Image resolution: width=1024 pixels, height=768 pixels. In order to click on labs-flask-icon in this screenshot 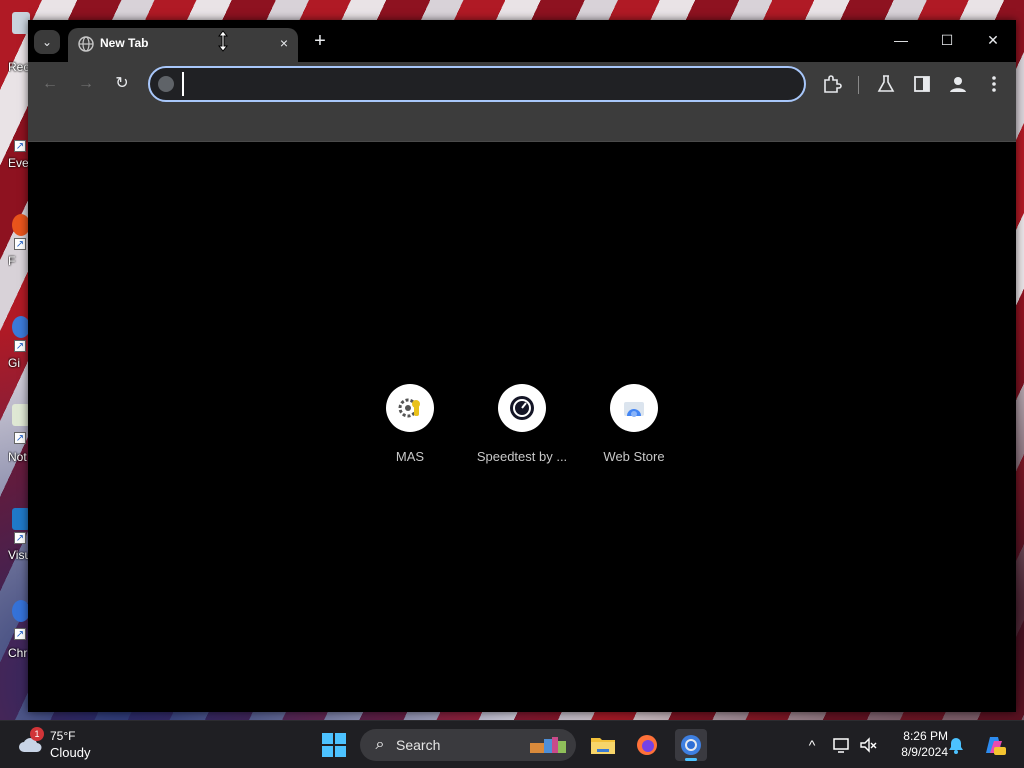, I will do `click(886, 84)`.